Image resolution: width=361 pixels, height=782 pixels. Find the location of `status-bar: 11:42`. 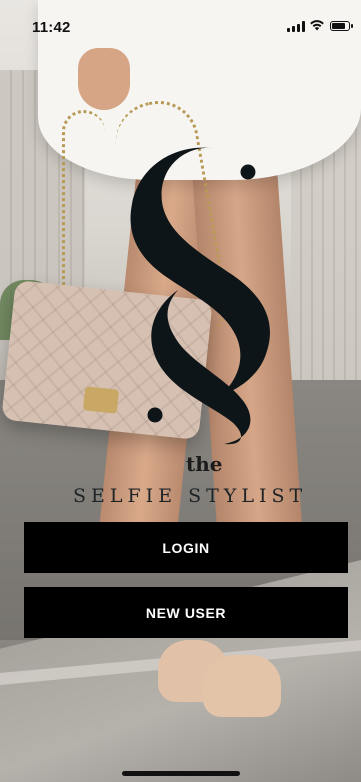

status-bar: 11:42 is located at coordinates (180, 24).